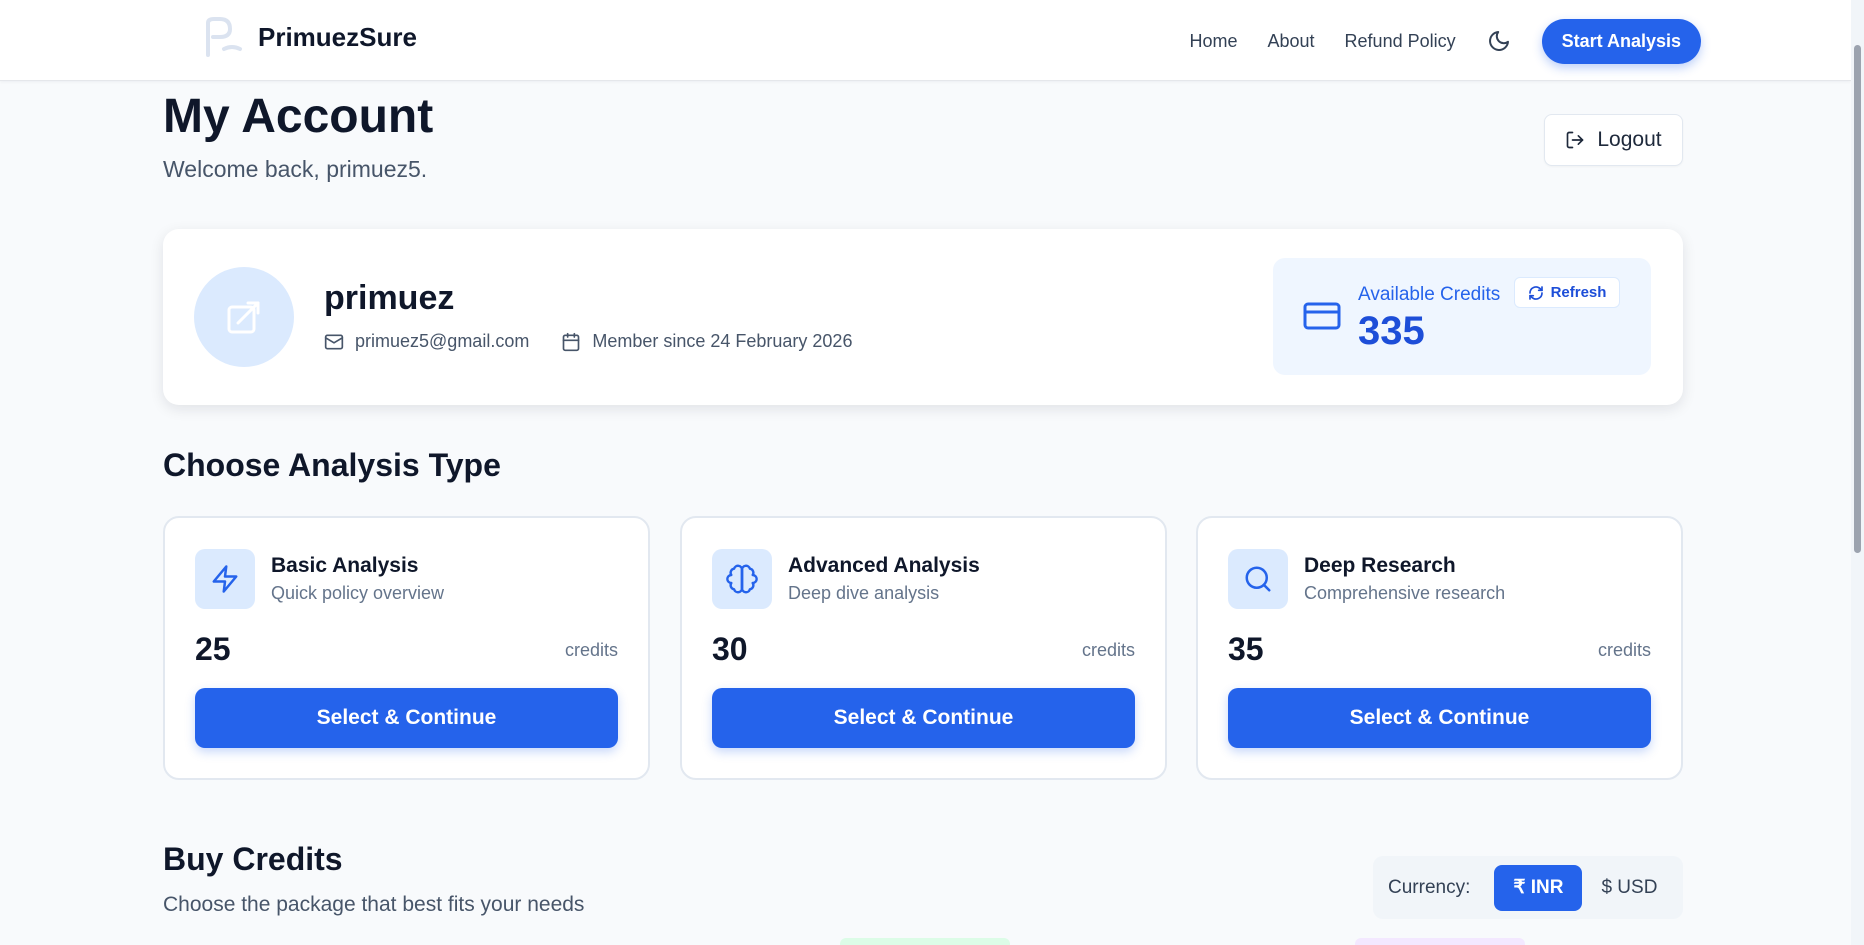 This screenshot has width=1864, height=945. Describe the element at coordinates (1291, 41) in the screenshot. I see `nav-link-about: About` at that location.